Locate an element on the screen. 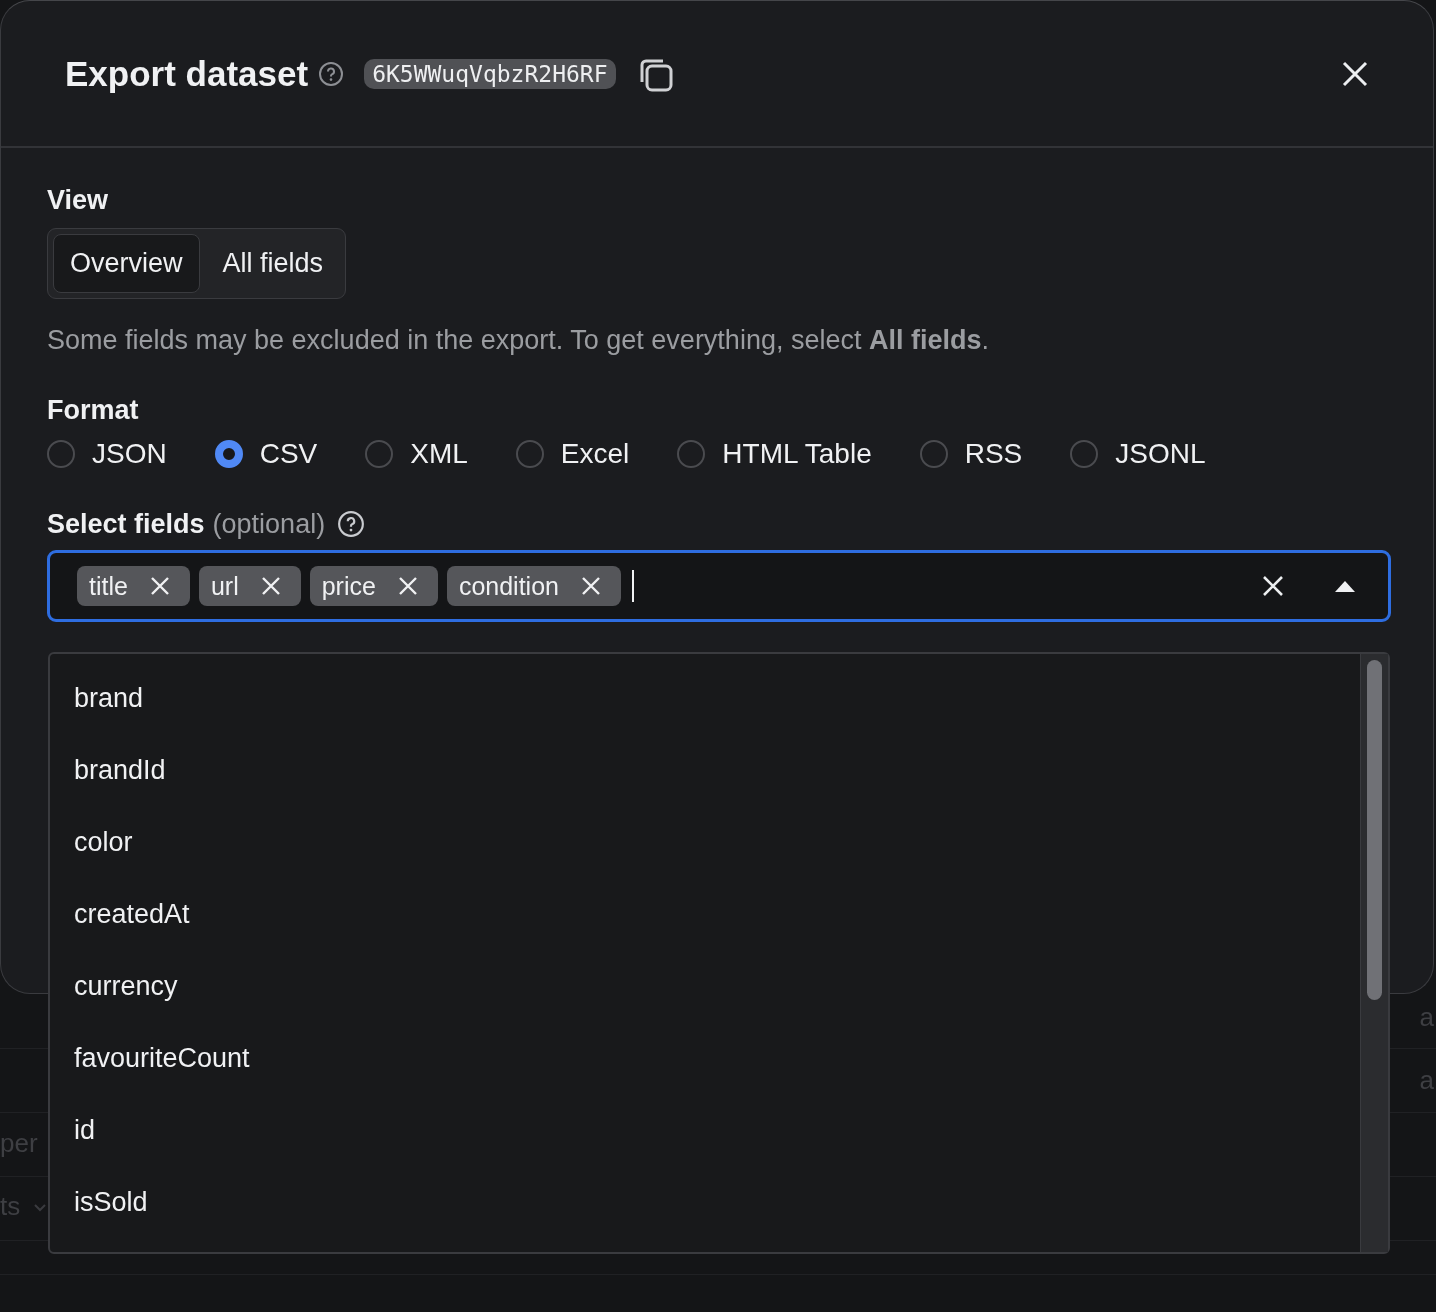  radio-label: HTML Table is located at coordinates (797, 454).